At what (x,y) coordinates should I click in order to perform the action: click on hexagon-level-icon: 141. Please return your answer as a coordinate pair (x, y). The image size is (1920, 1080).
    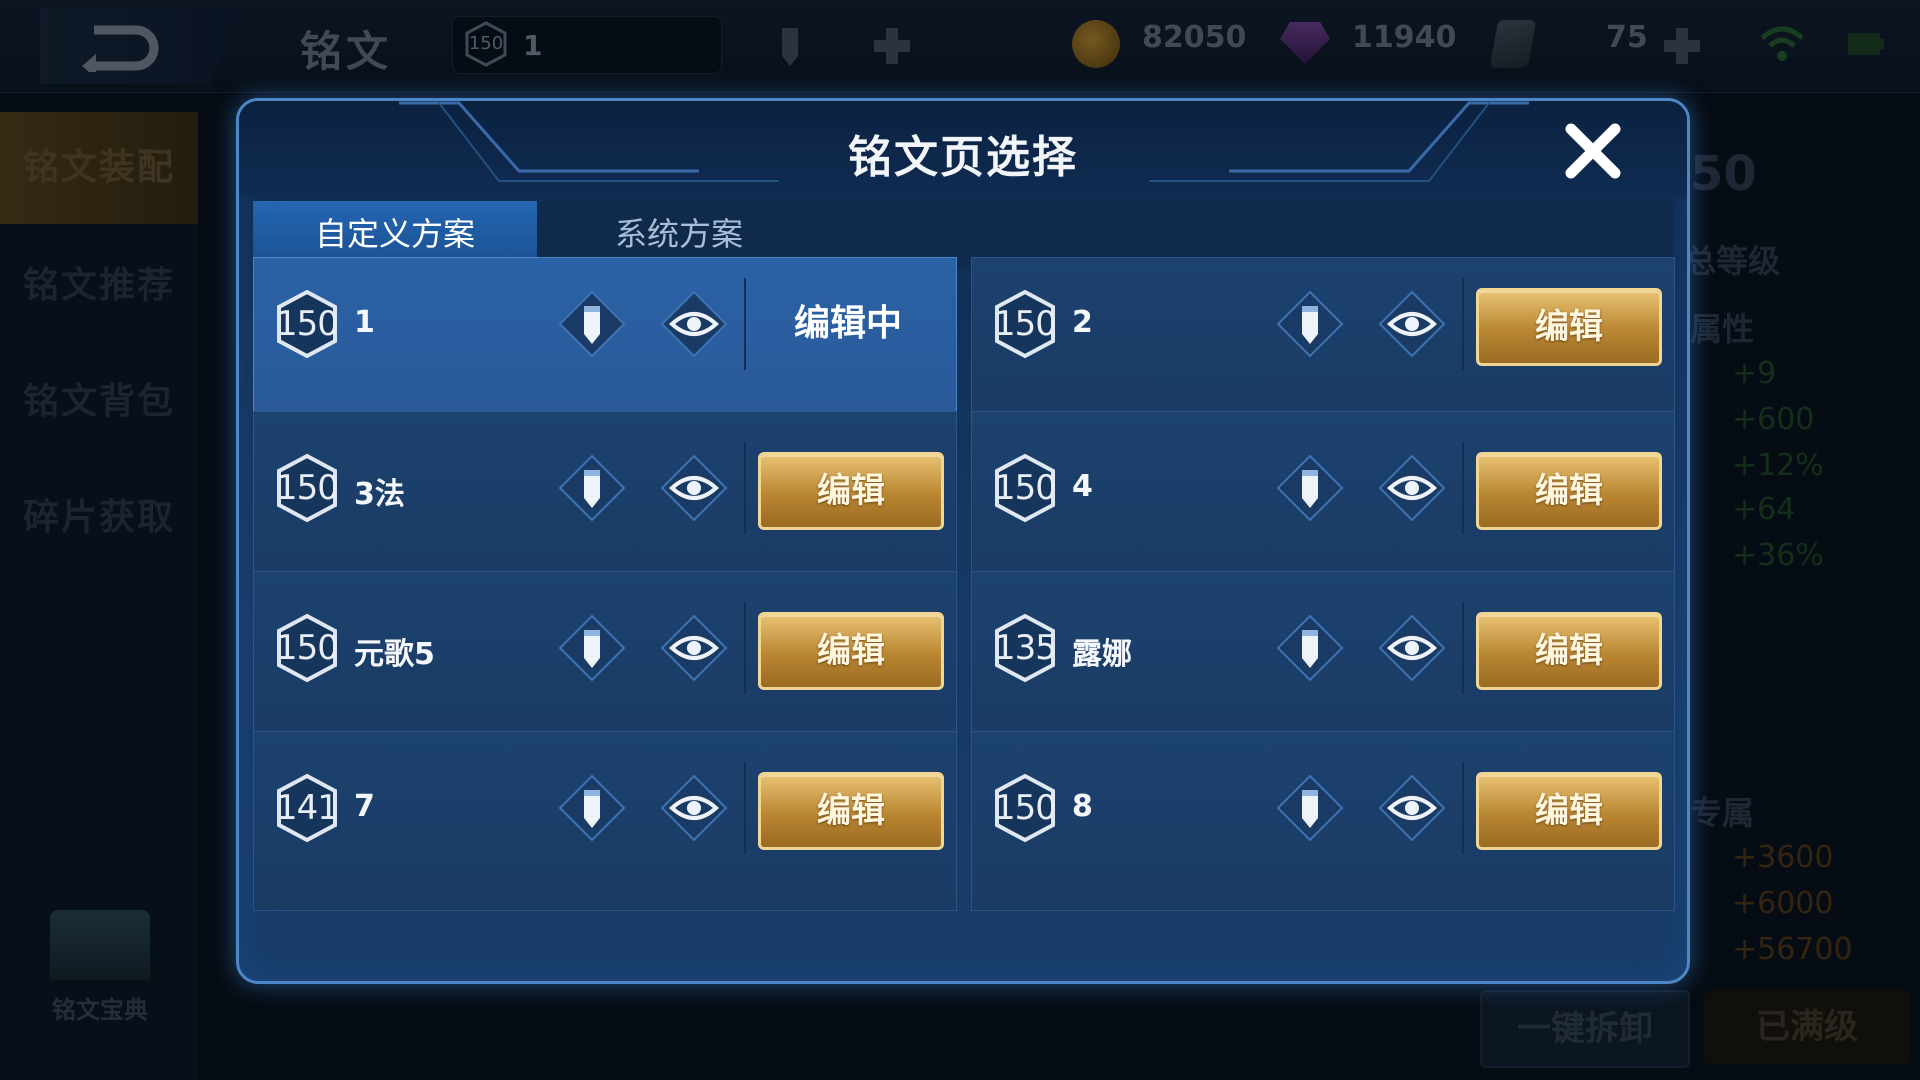
    Looking at the image, I should click on (307, 808).